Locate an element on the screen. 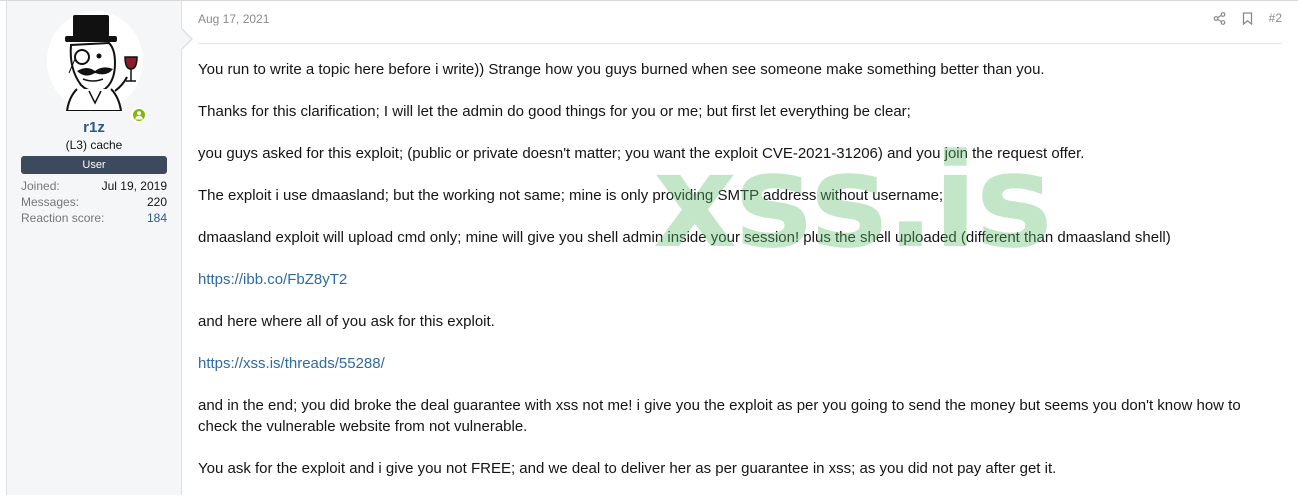  user-title: (L3) cache is located at coordinates (94, 145).